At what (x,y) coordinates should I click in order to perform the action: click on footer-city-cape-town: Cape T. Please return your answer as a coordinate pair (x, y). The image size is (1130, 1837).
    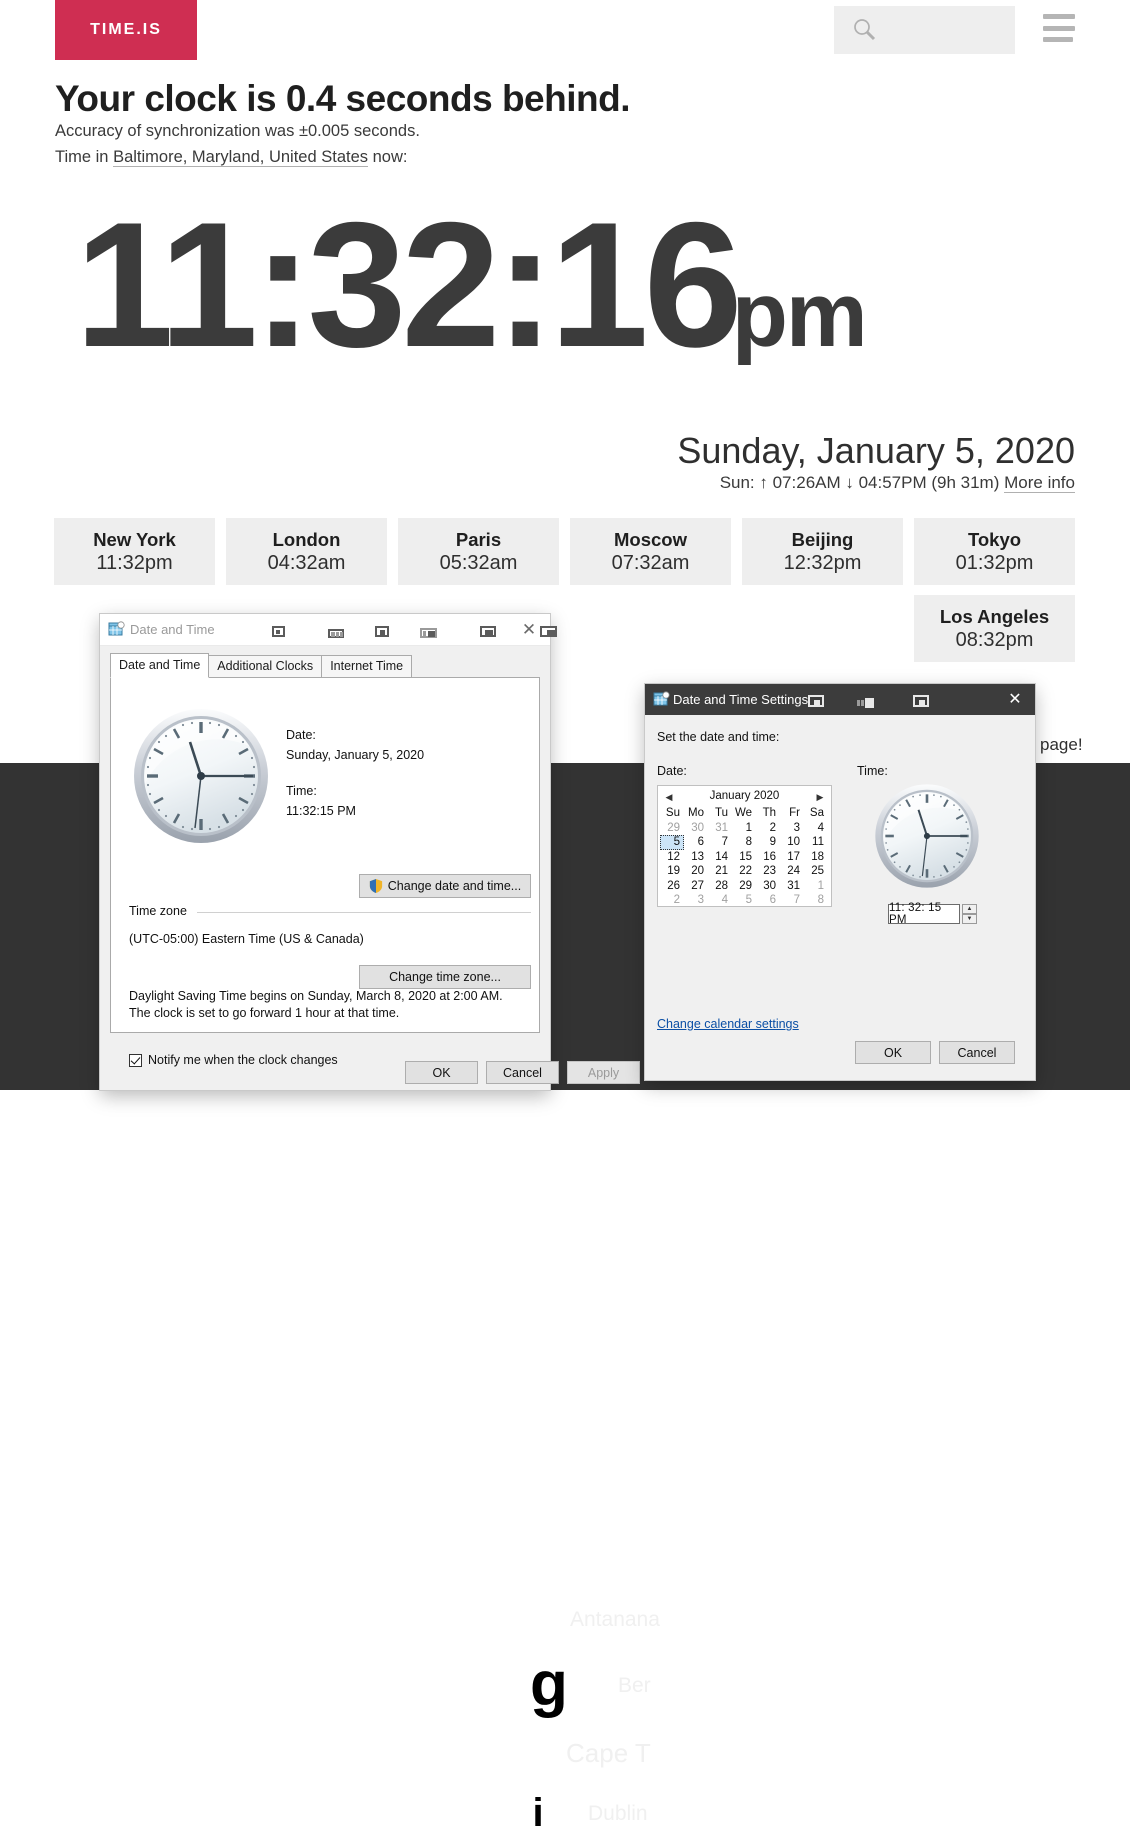
    Looking at the image, I should click on (608, 1753).